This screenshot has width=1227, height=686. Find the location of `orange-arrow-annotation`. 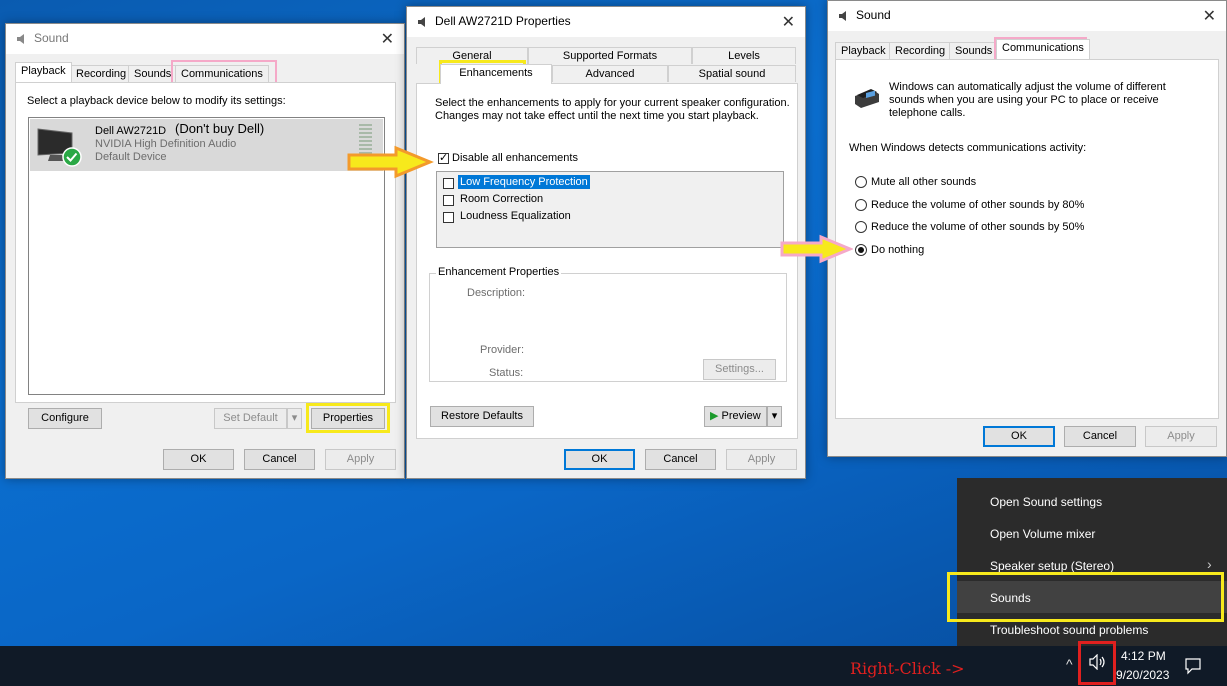

orange-arrow-annotation is located at coordinates (390, 162).